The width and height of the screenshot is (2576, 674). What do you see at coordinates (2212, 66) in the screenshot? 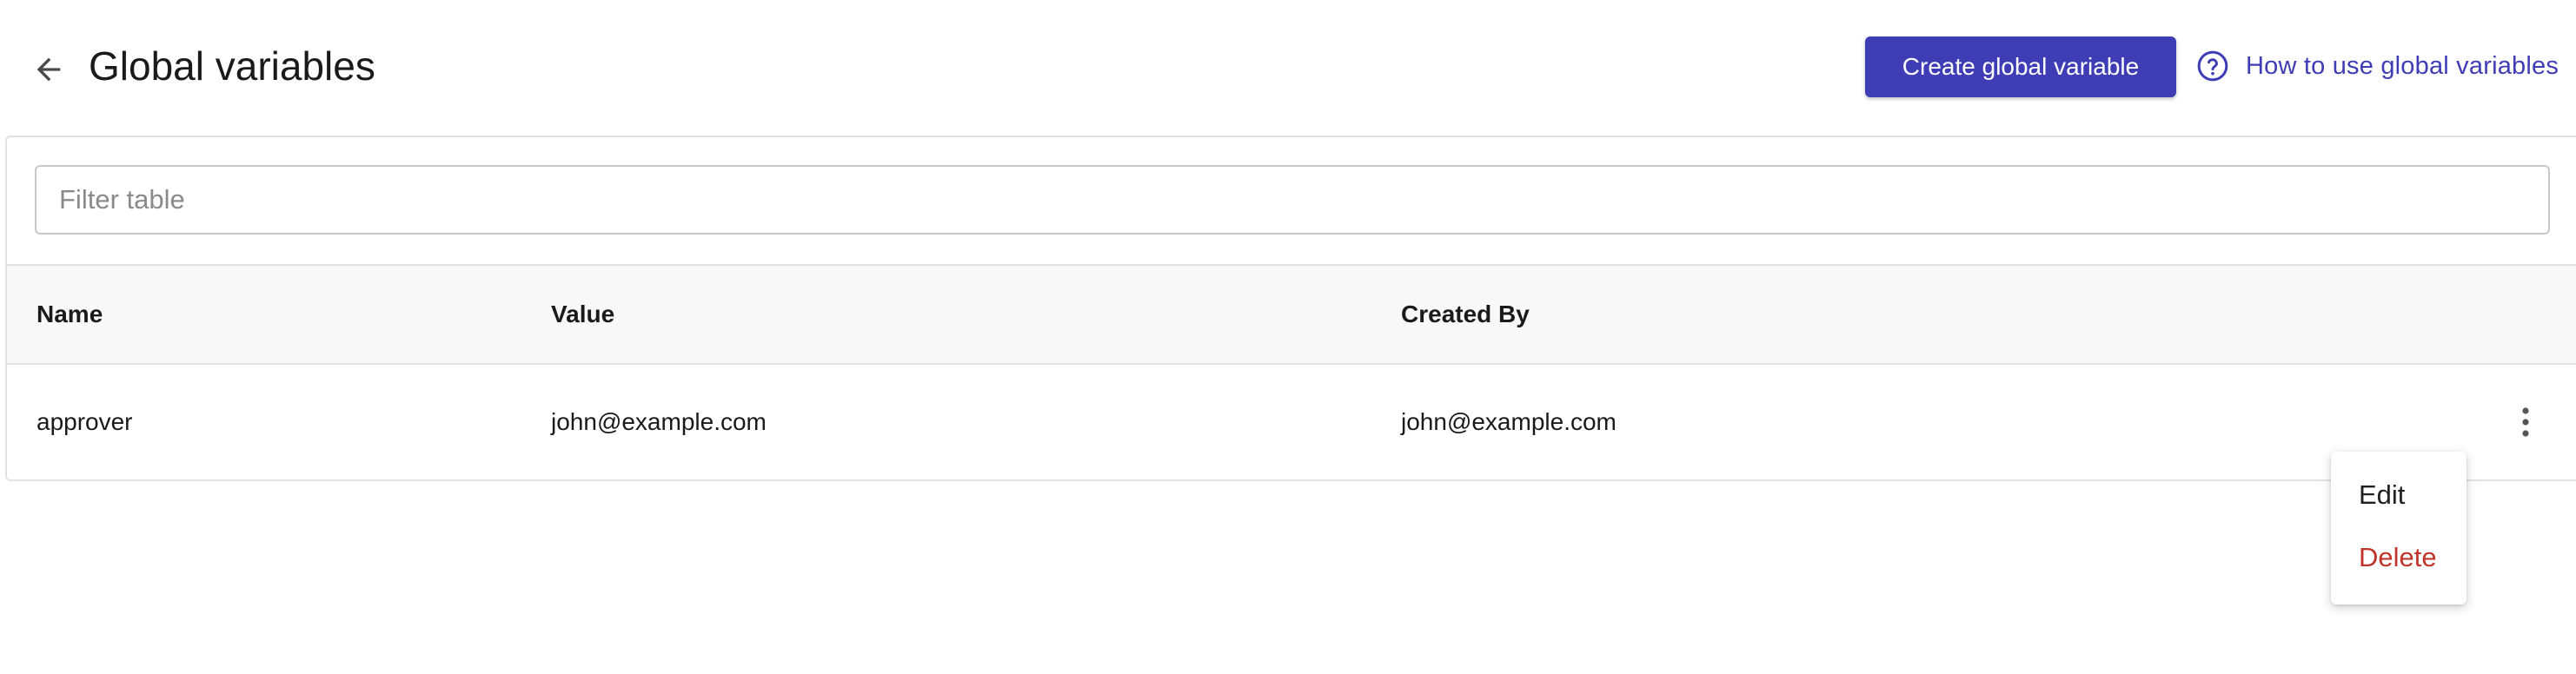
I see `help-circle-icon` at bounding box center [2212, 66].